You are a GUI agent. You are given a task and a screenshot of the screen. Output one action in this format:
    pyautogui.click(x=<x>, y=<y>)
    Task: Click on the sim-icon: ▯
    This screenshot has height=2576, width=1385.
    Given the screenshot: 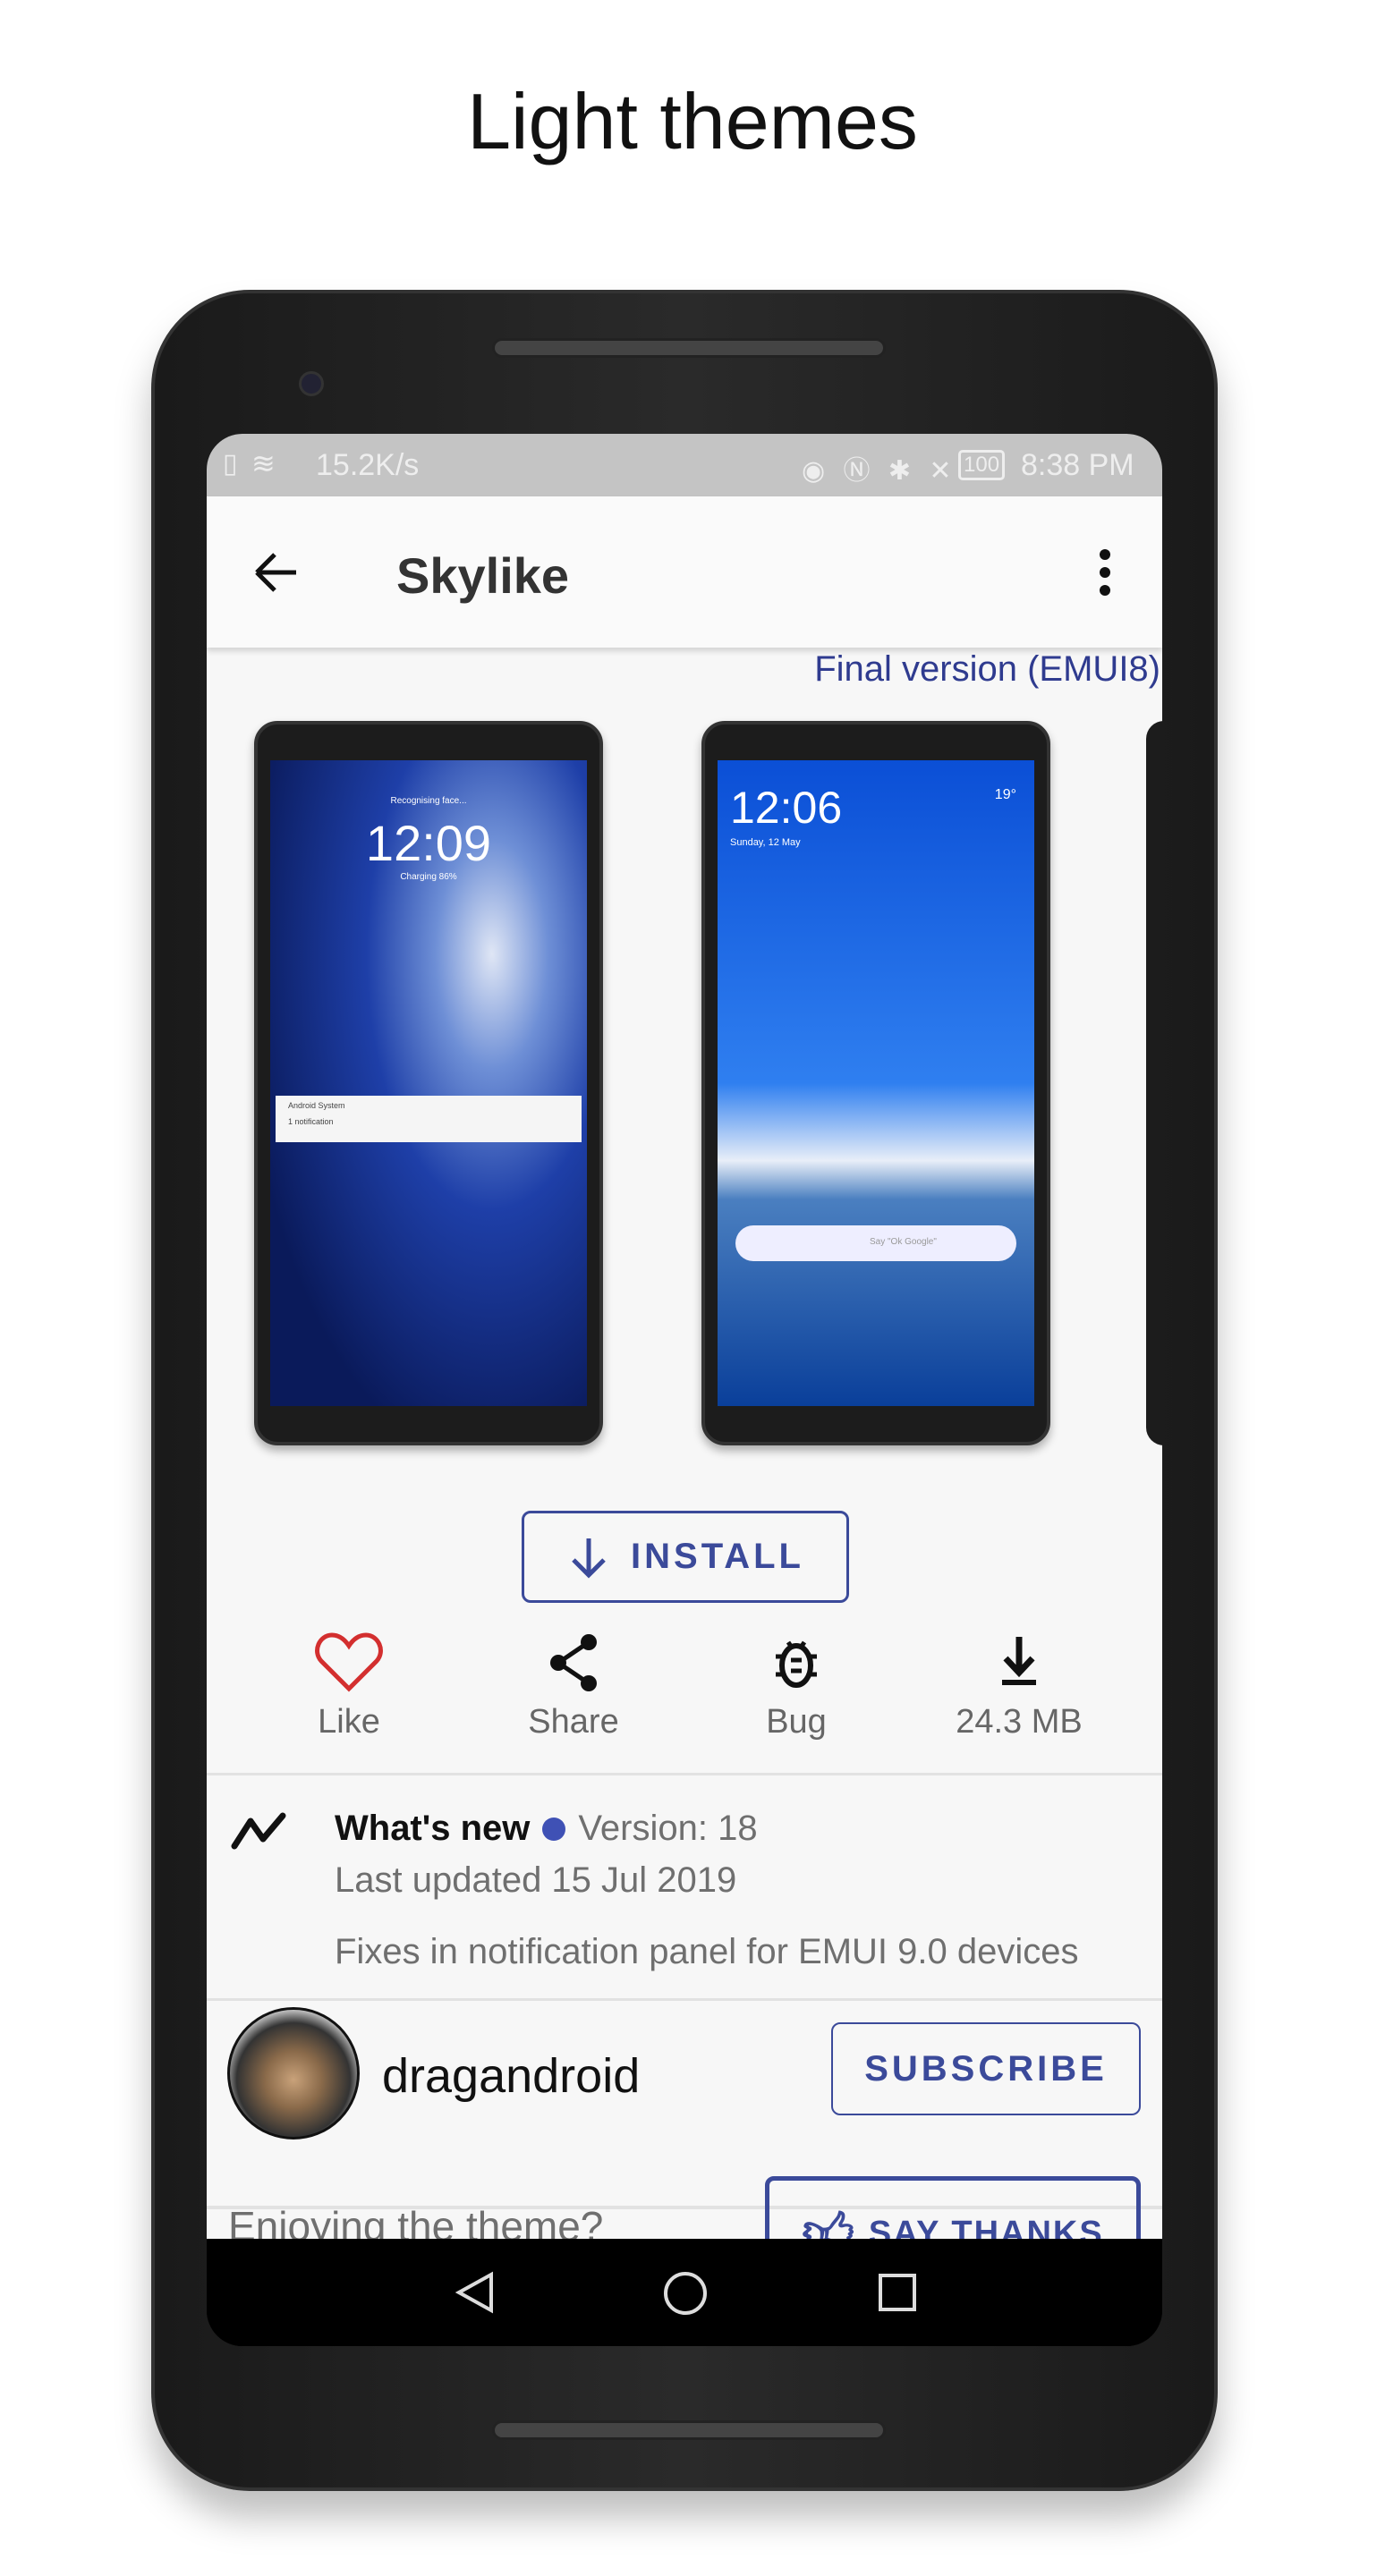 What is the action you would take?
    pyautogui.click(x=230, y=464)
    